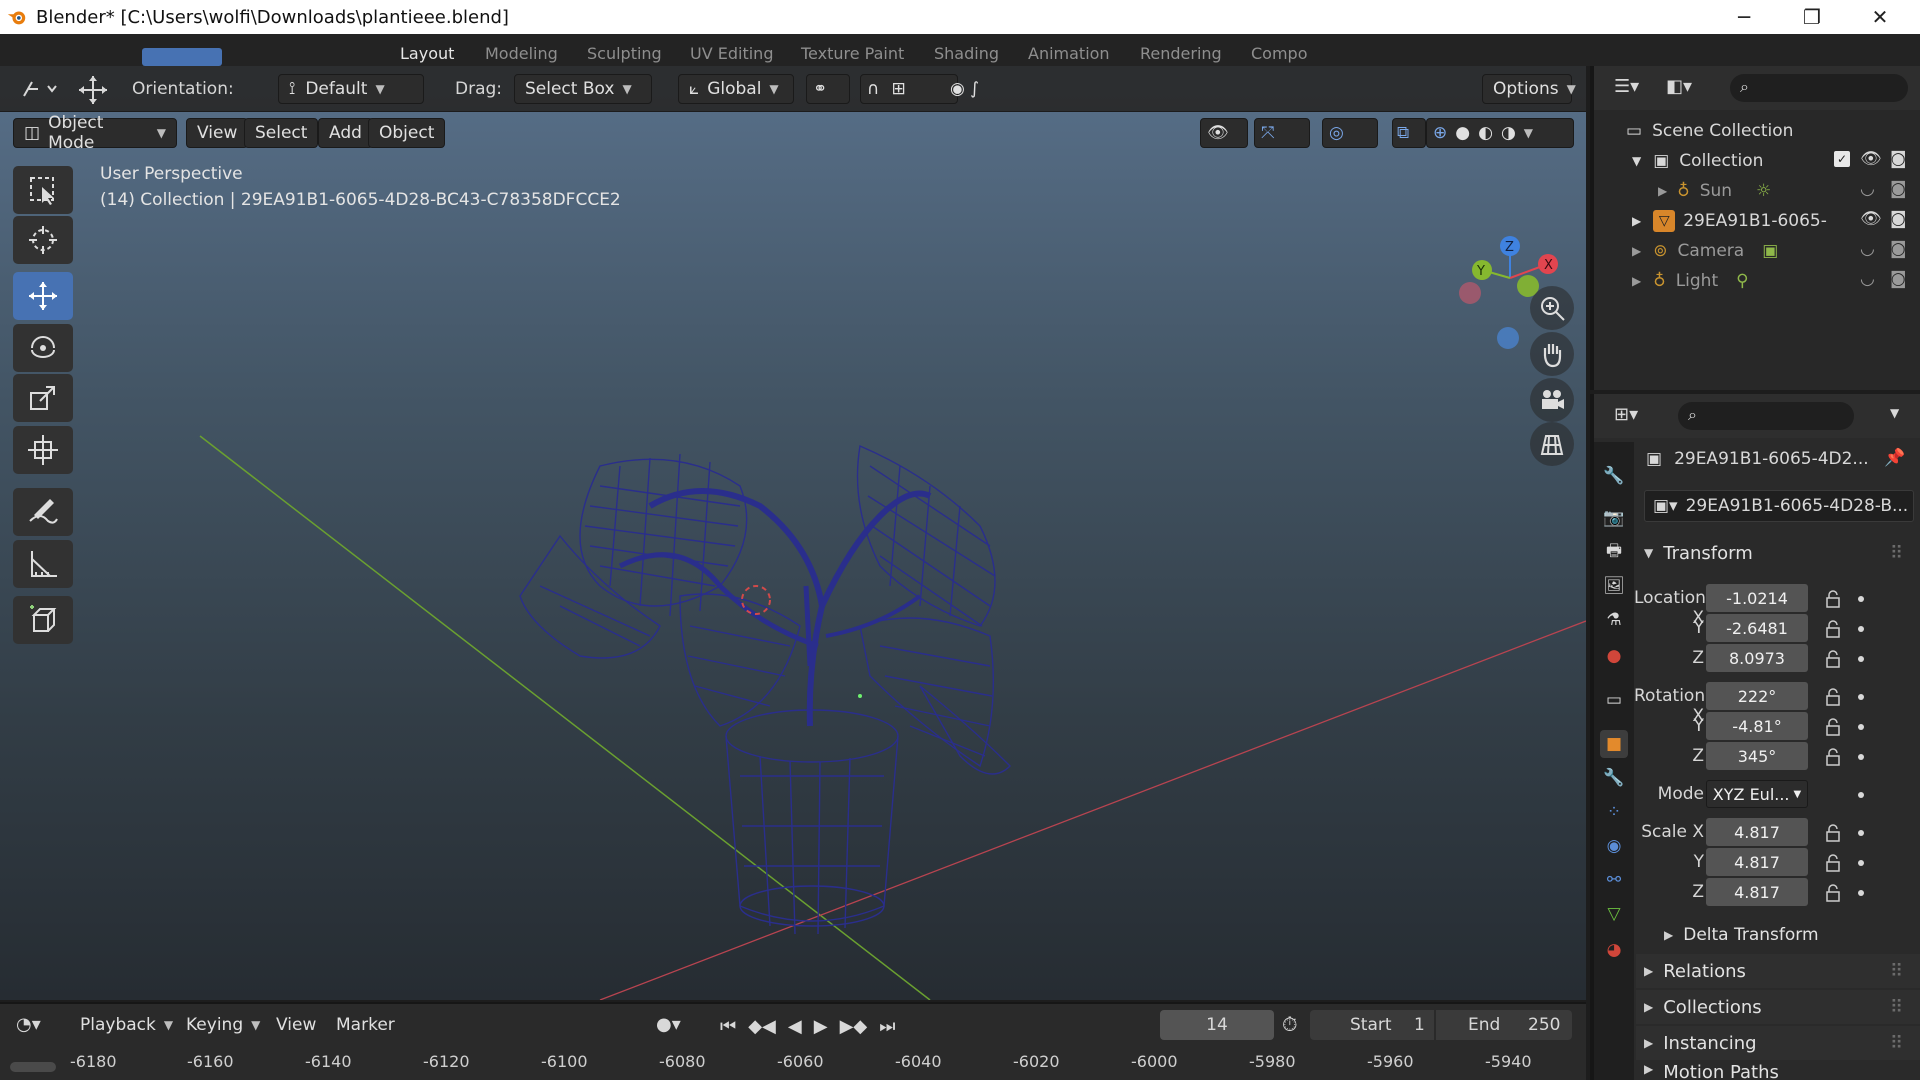  I want to click on material-tab-icon: ◕, so click(1614, 950).